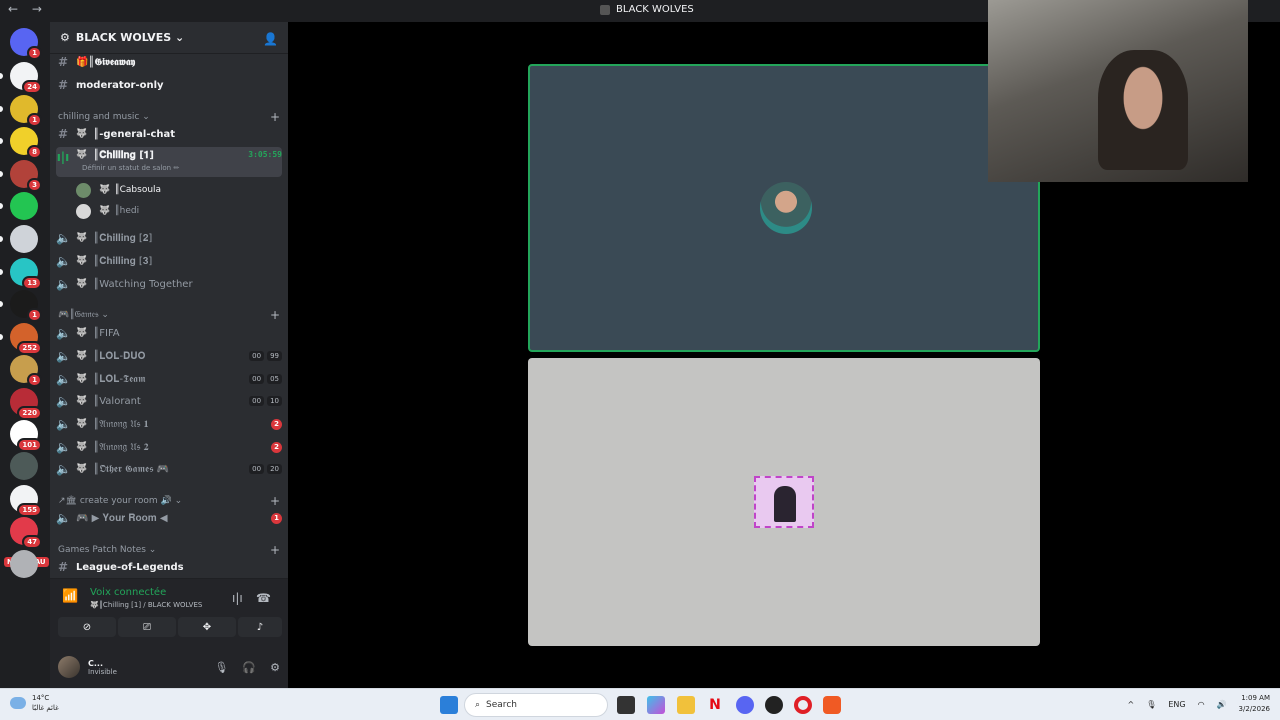 This screenshot has height=720, width=1280. What do you see at coordinates (169, 134) in the screenshot?
I see `channel-general-chat: # 🐺 ║-general-chat` at bounding box center [169, 134].